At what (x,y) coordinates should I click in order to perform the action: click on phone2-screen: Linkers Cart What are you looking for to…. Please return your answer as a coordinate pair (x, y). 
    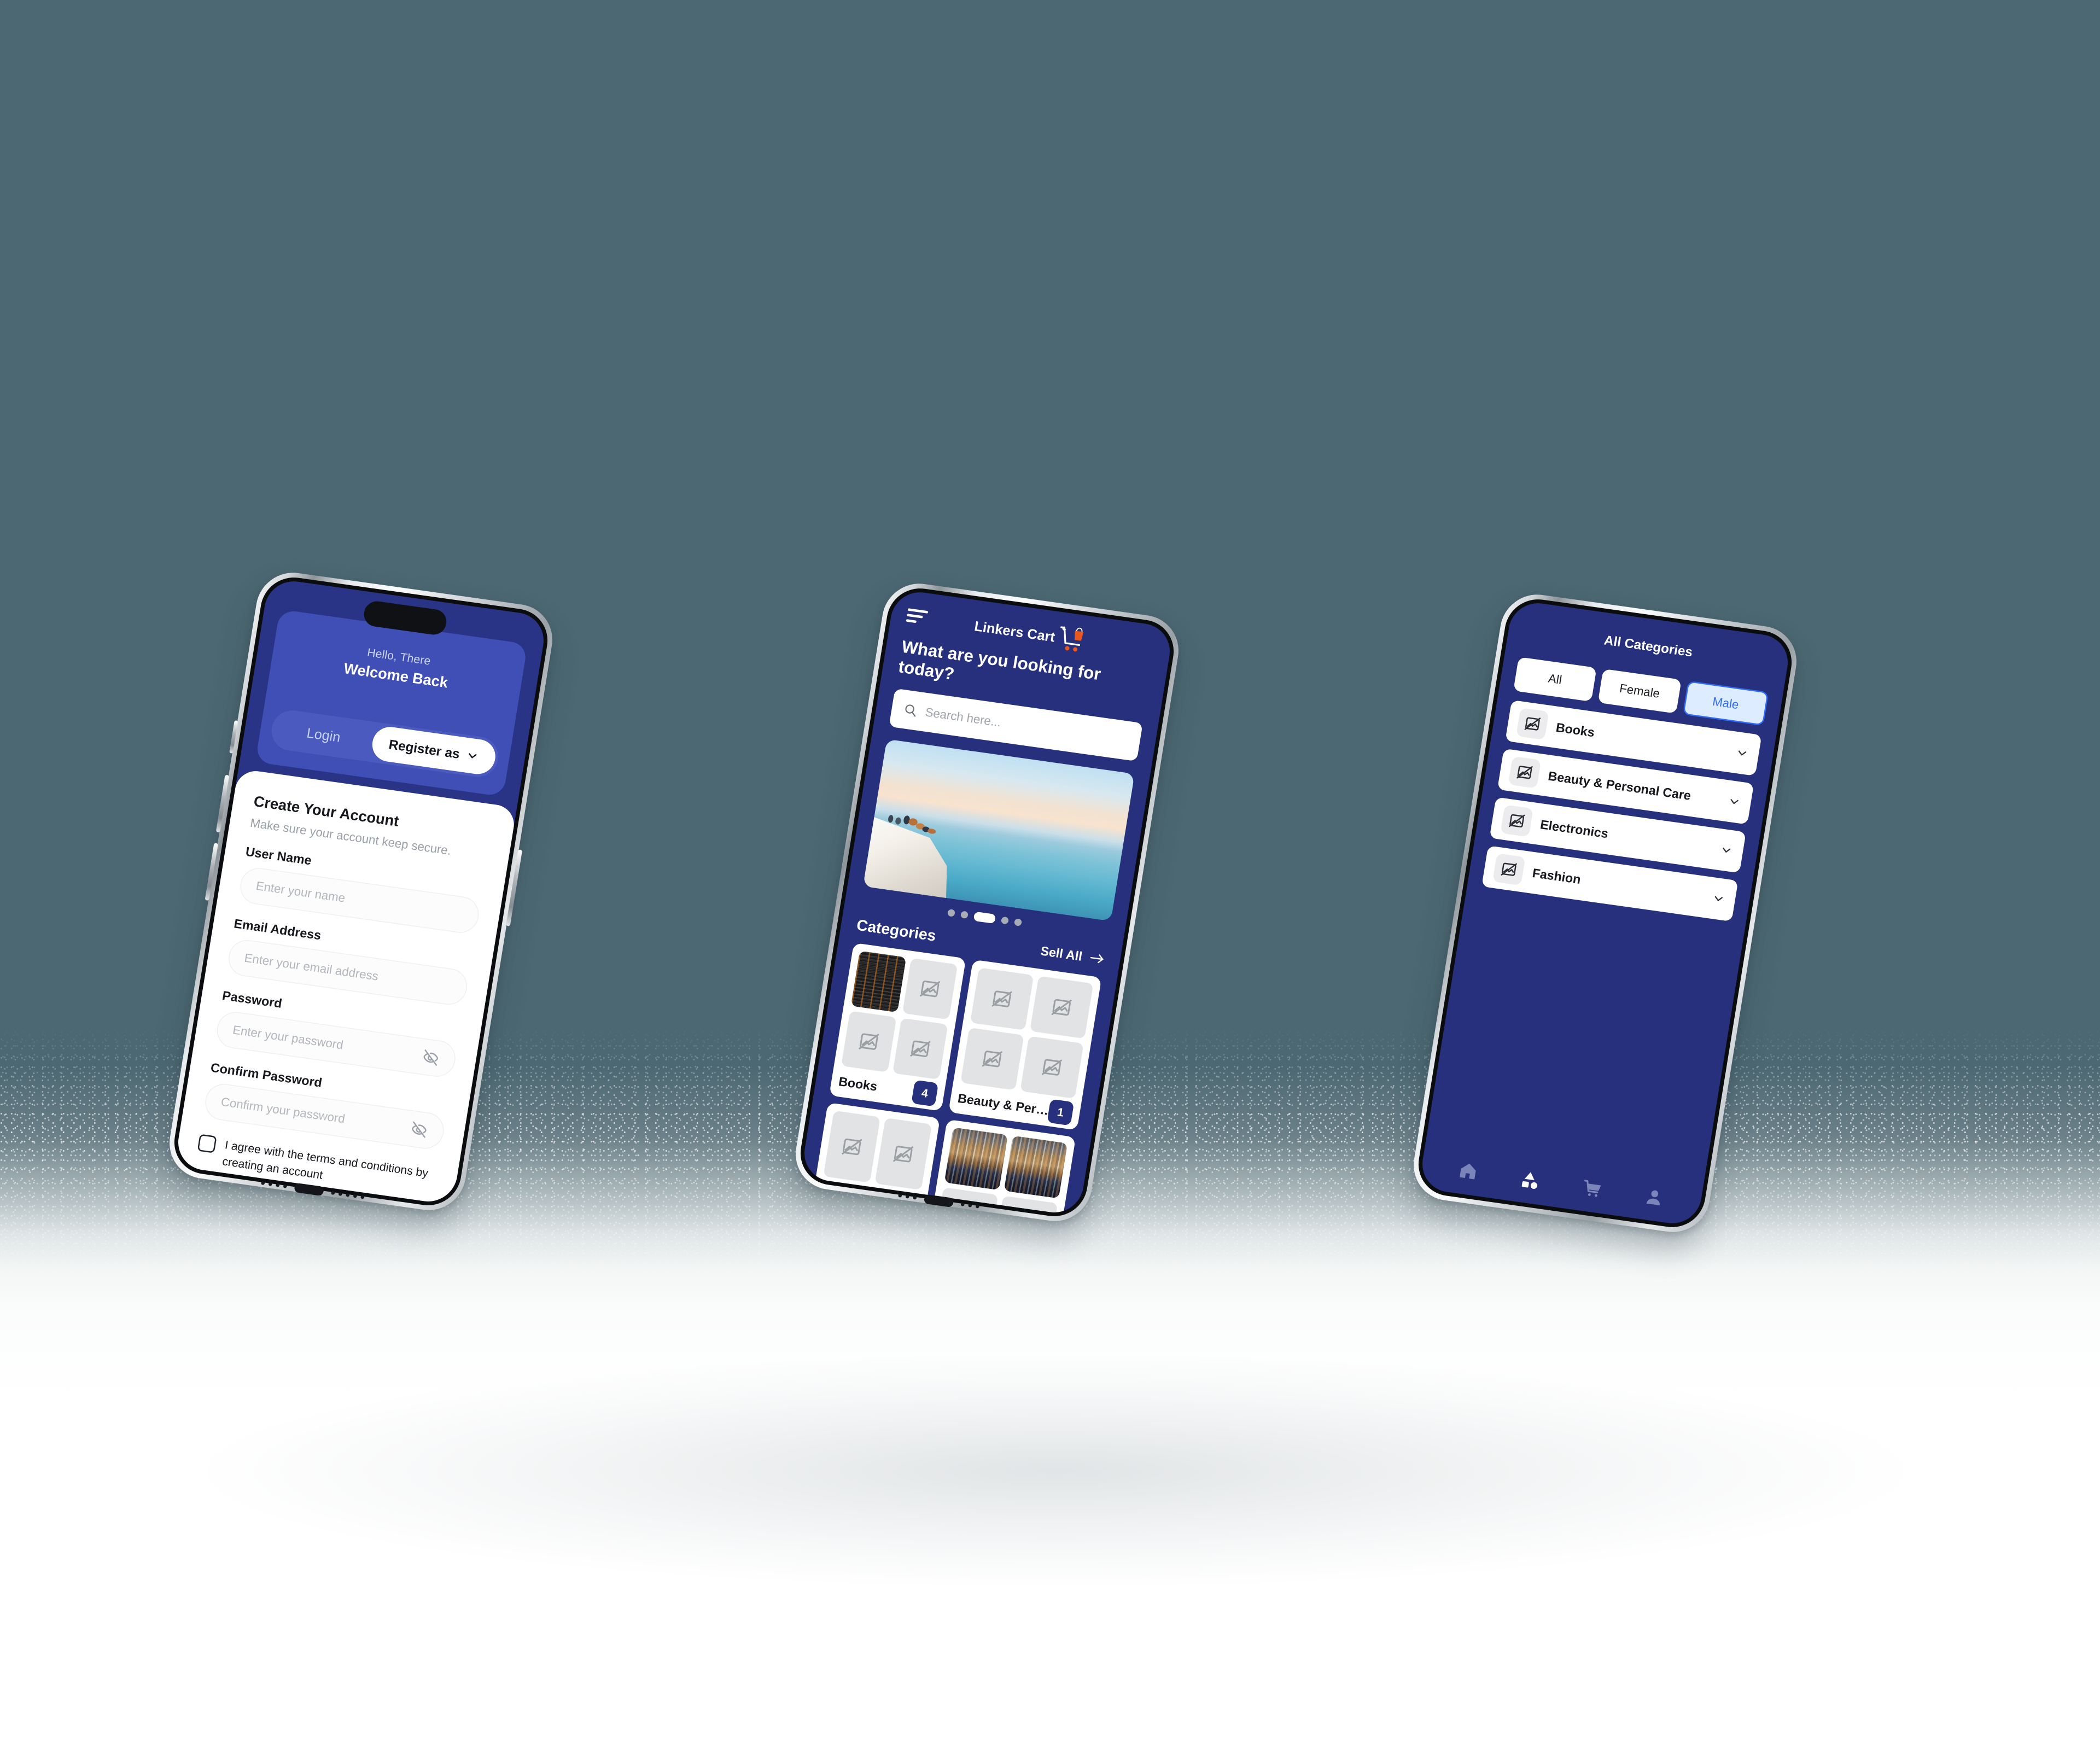
    Looking at the image, I should click on (987, 902).